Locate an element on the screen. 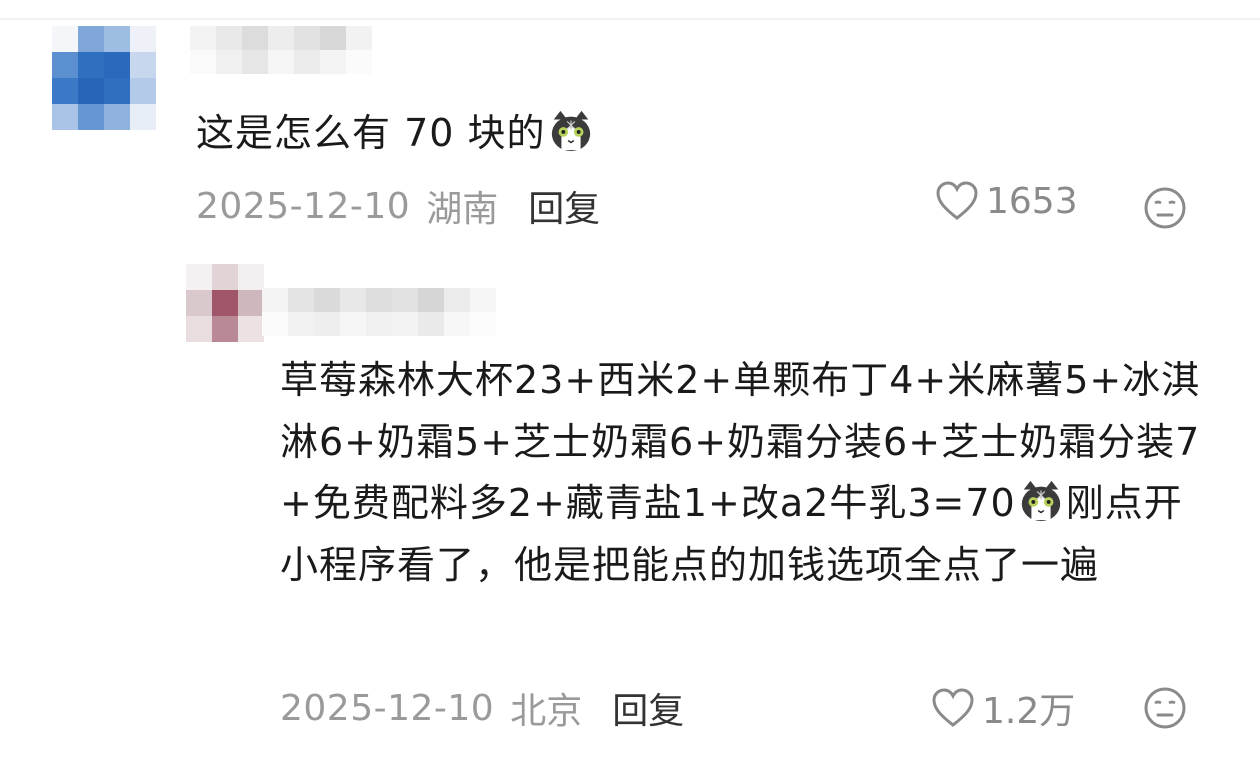 The height and width of the screenshot is (767, 1260). like-count: 1653 is located at coordinates (1032, 201).